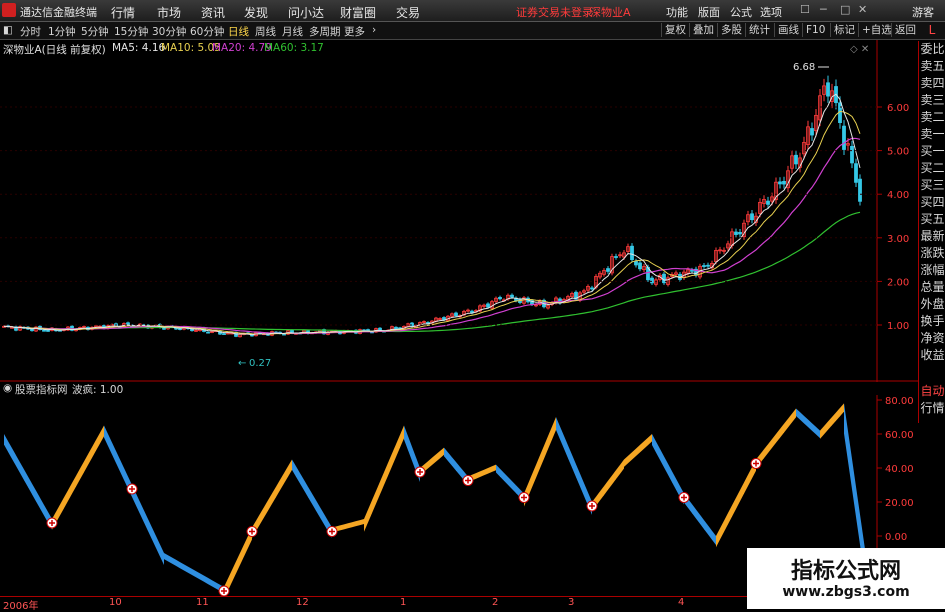 The width and height of the screenshot is (945, 612). I want to click on close-icon: ✕, so click(862, 9).